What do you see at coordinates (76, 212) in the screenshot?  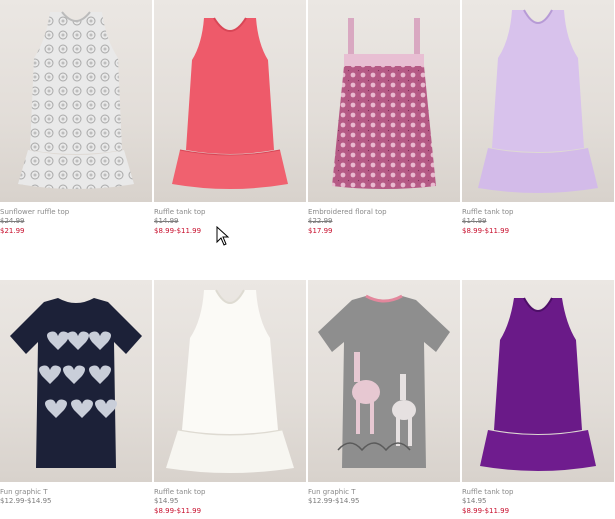 I see `product-name: Sunflower ruffle top` at bounding box center [76, 212].